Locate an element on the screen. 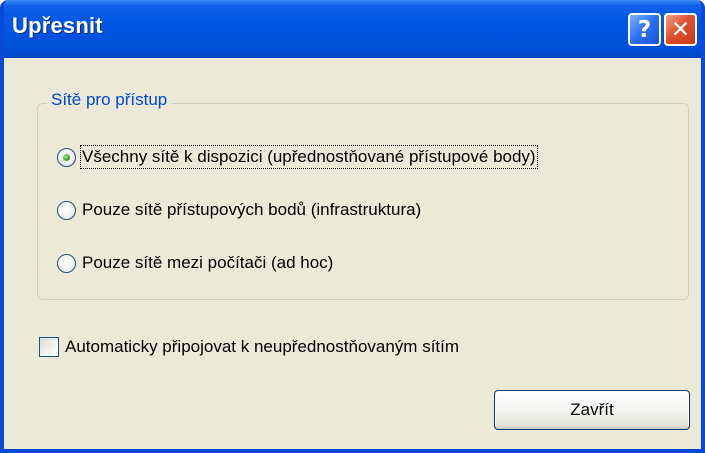 The width and height of the screenshot is (705, 453). close-icon: ✕ is located at coordinates (680, 29).